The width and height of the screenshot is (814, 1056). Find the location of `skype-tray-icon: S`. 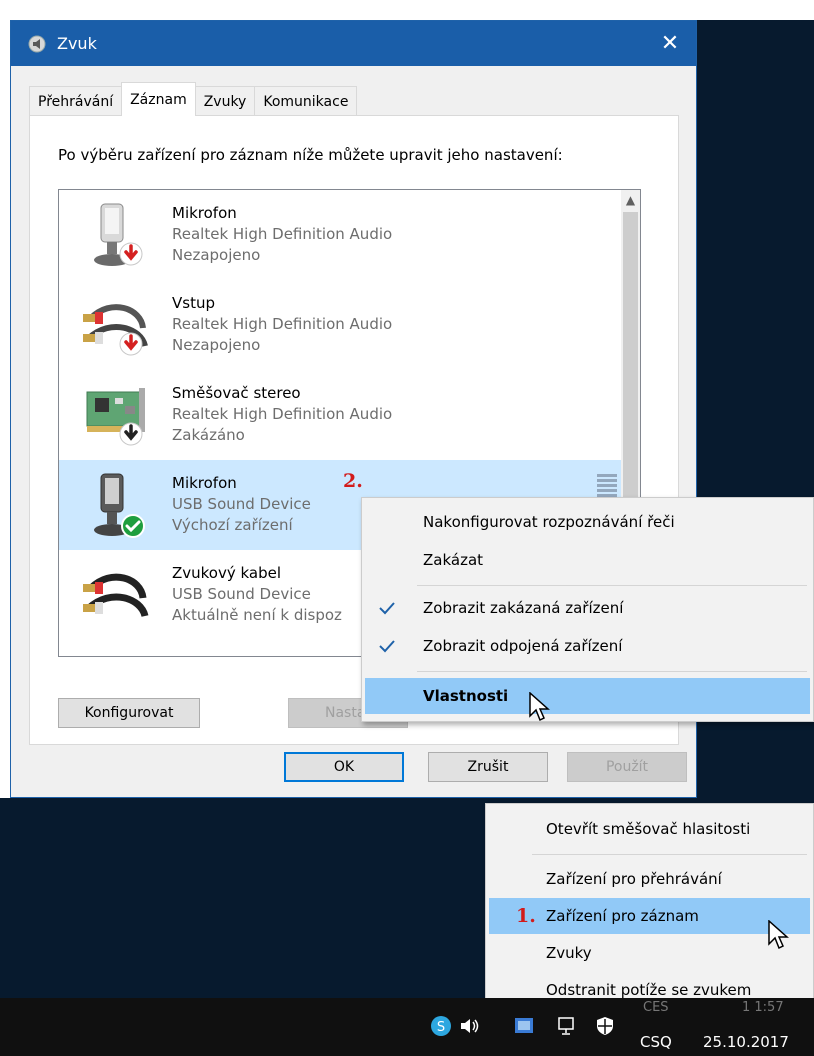

skype-tray-icon: S is located at coordinates (441, 1026).